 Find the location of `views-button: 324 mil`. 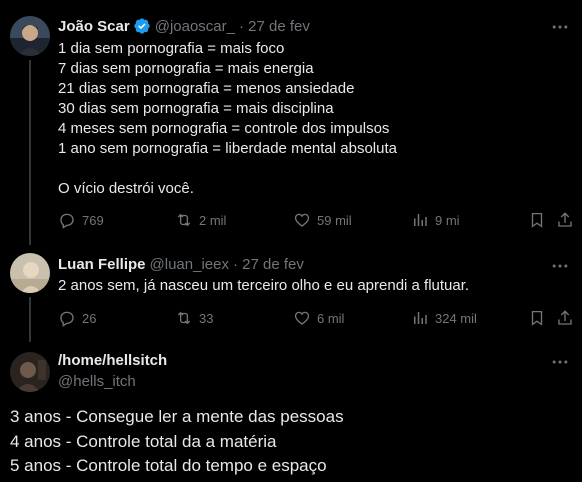

views-button: 324 mil is located at coordinates (444, 318).